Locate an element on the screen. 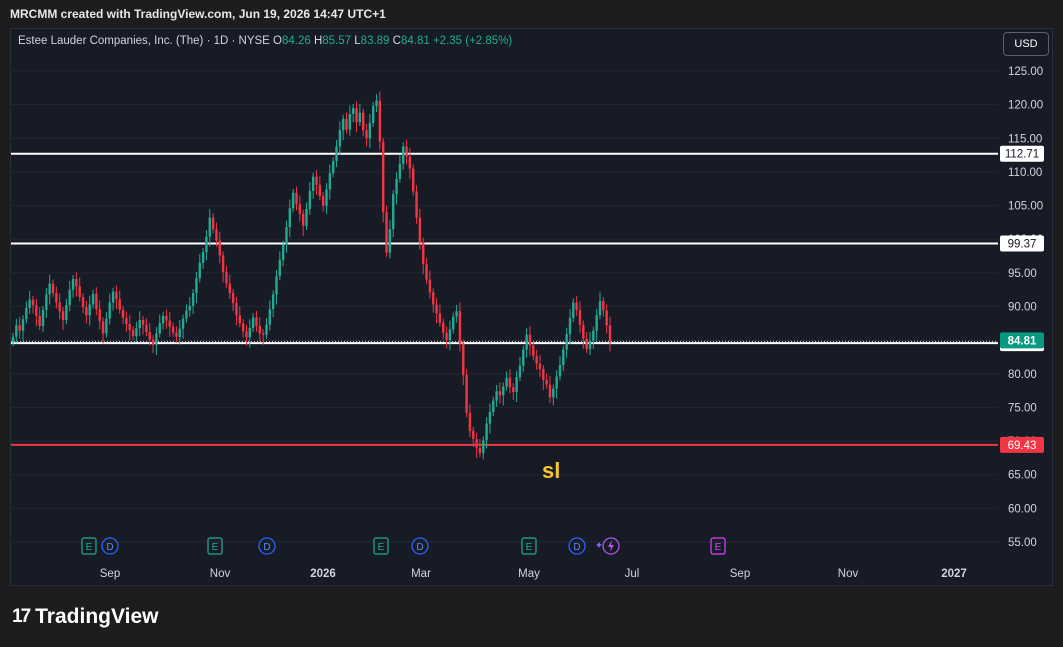  y-tick-label: 60.00 is located at coordinates (1022, 509).